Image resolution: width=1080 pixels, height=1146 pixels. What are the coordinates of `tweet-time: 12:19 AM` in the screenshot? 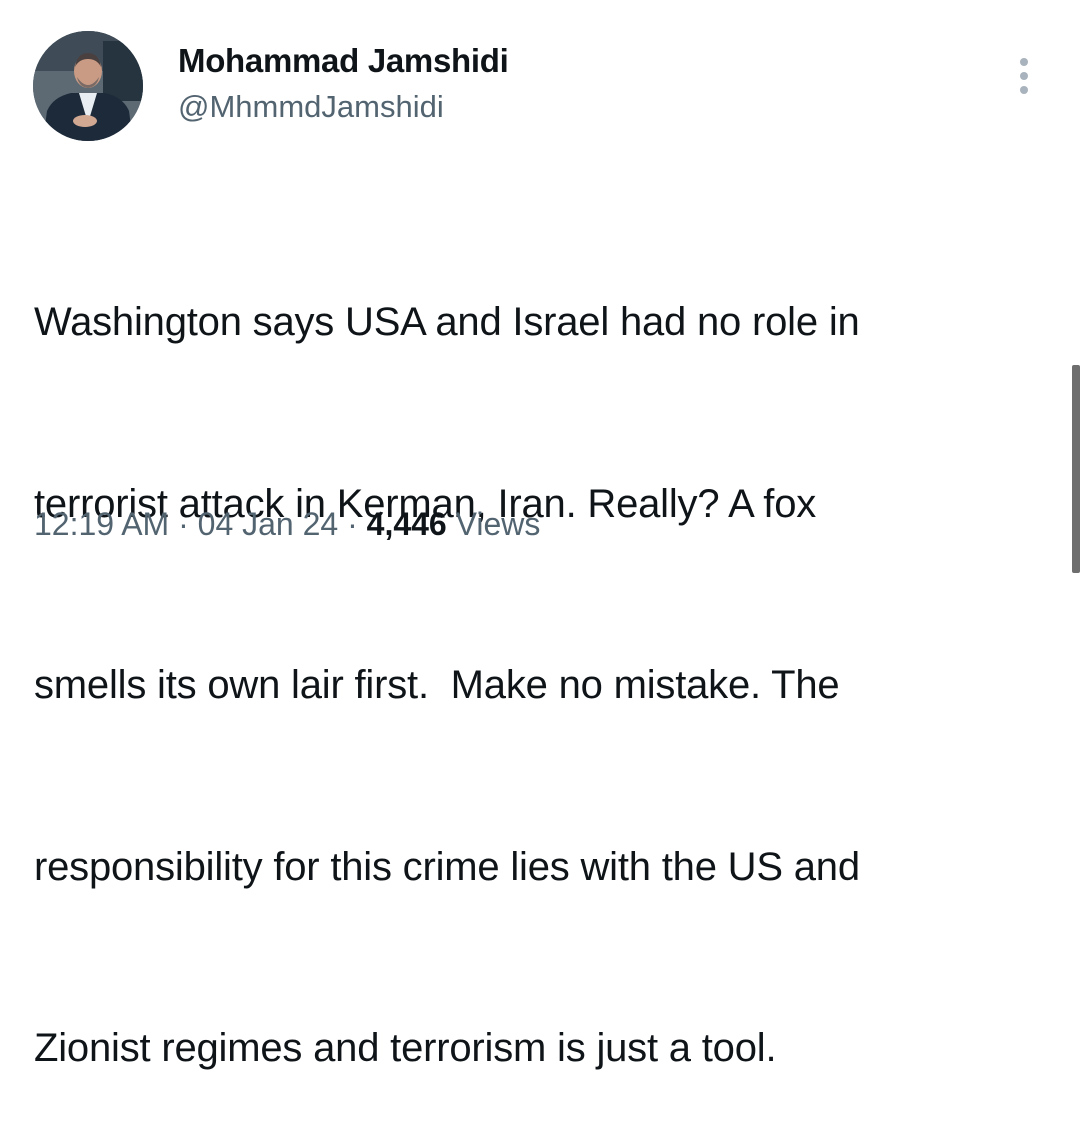 It's located at (101, 524).